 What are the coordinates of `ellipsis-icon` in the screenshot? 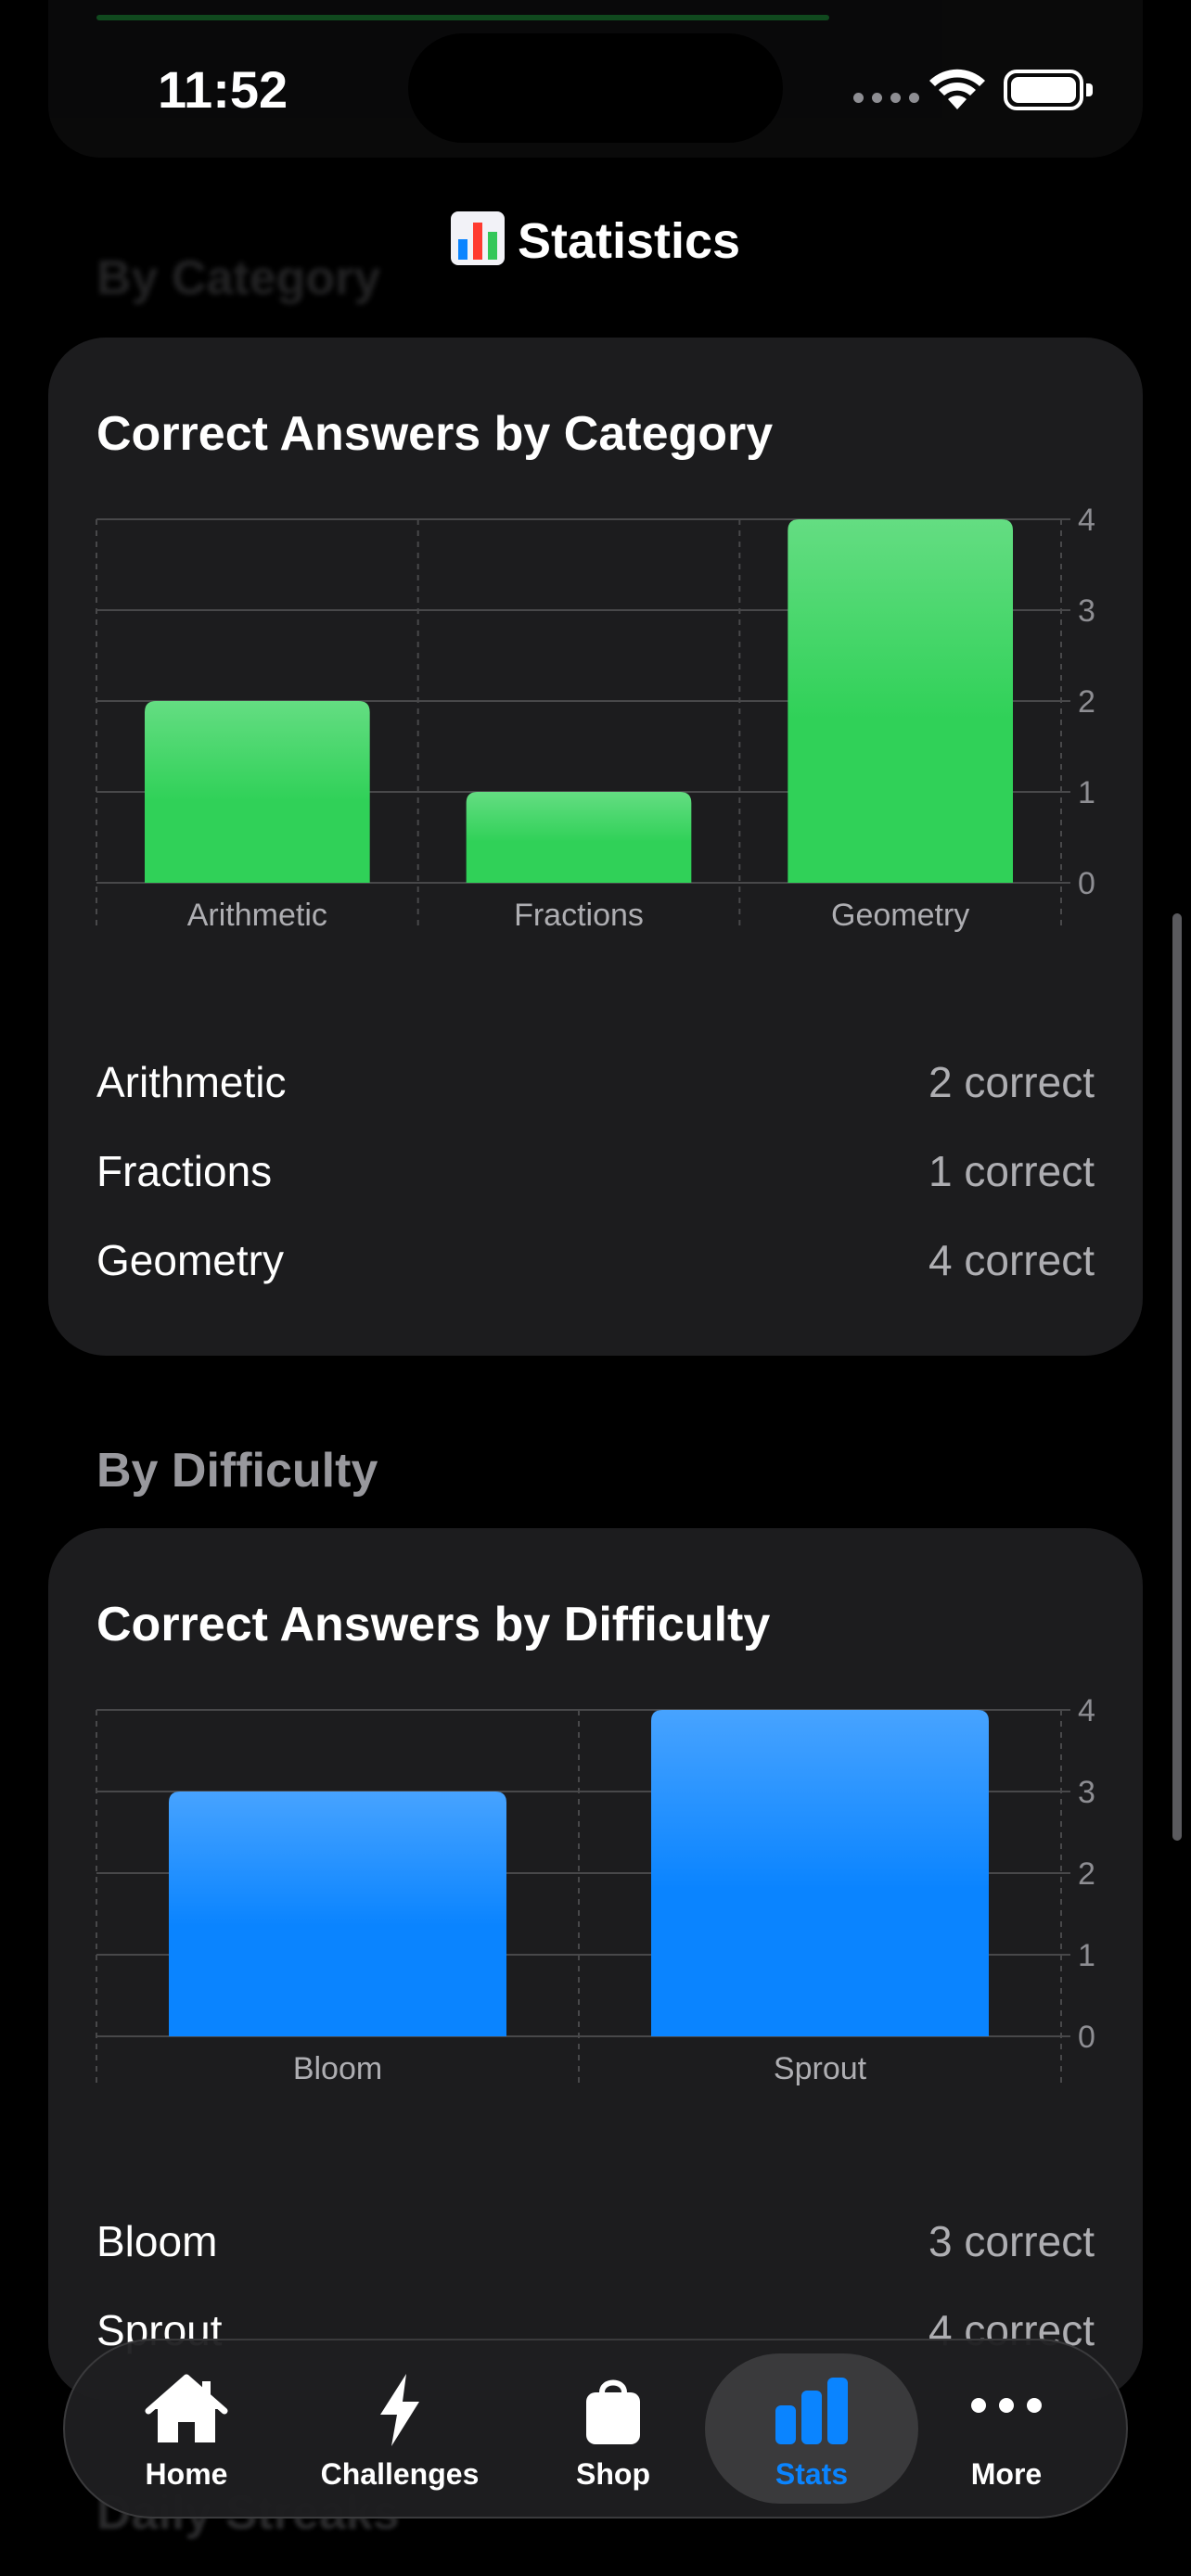 It's located at (1007, 2406).